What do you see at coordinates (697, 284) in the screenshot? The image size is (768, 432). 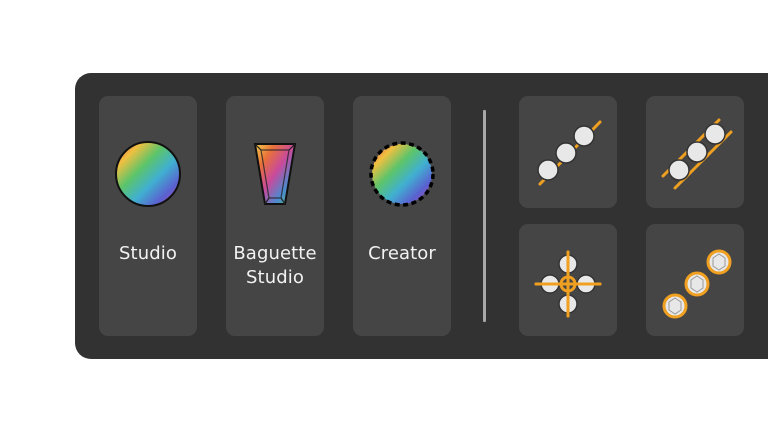 I see `bezel-stone-row-icon` at bounding box center [697, 284].